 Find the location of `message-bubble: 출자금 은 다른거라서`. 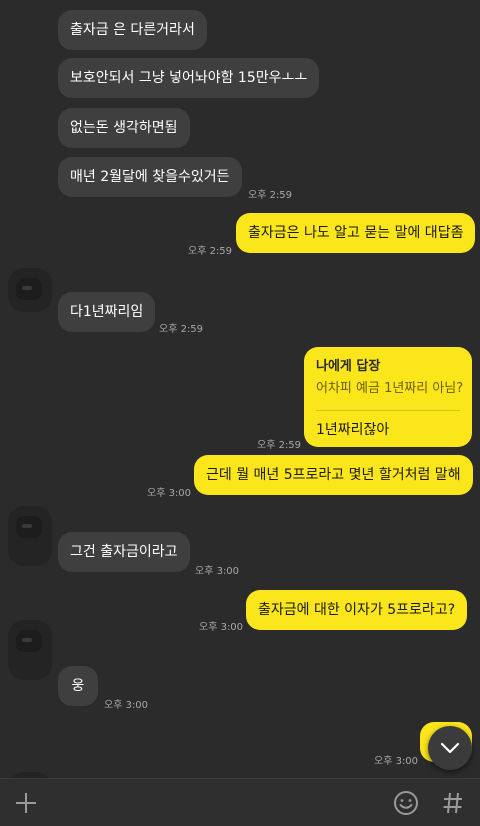

message-bubble: 출자금 은 다른거라서 is located at coordinates (132, 30).